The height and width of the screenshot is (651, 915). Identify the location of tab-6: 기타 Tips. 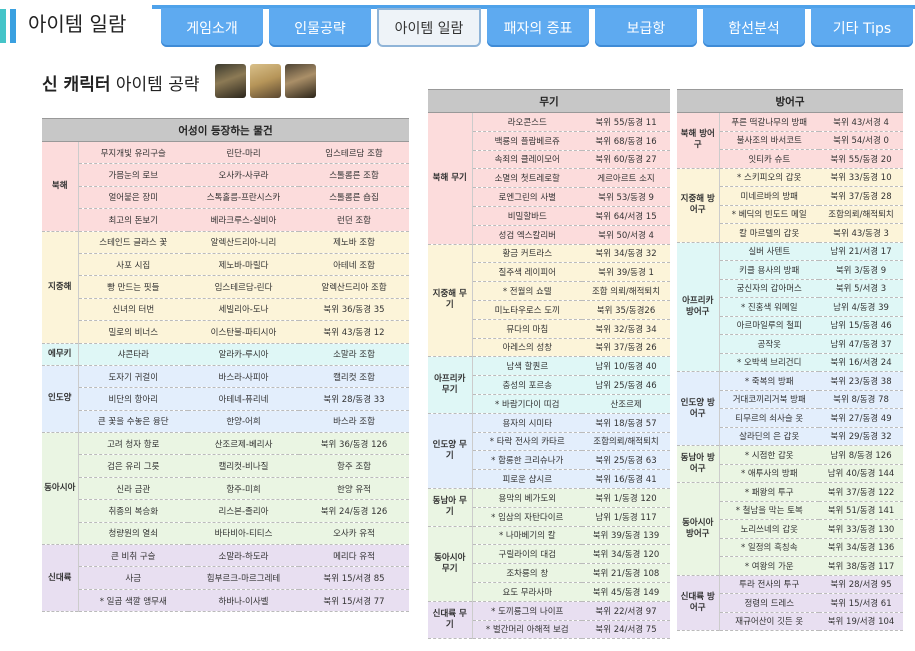
(862, 27).